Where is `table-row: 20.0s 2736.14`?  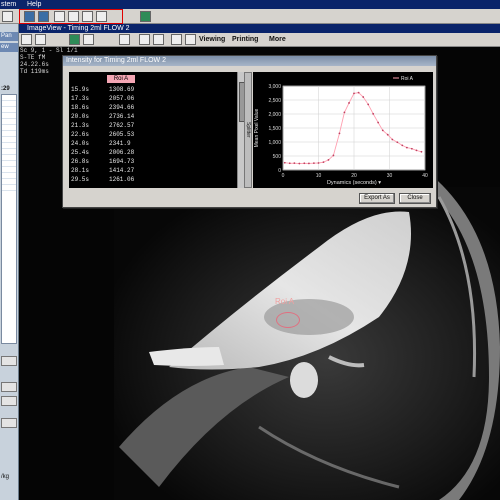
table-row: 20.0s 2736.14 is located at coordinates (116, 116).